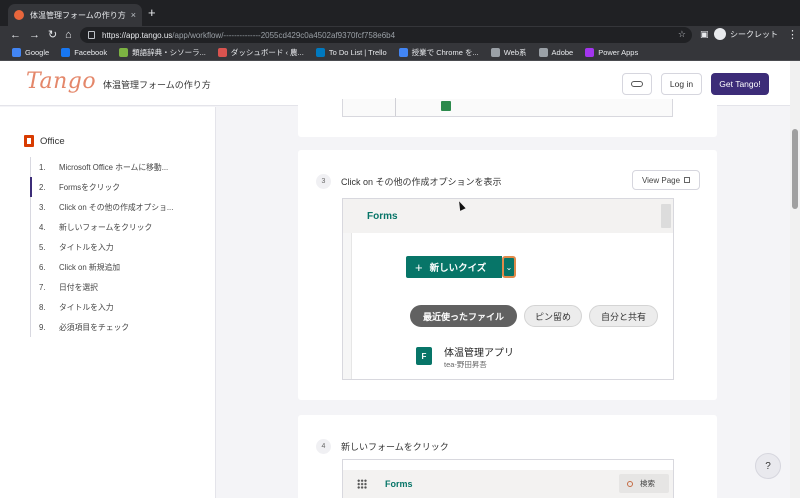 The image size is (800, 498). I want to click on bookmark-item: Web系, so click(508, 52).